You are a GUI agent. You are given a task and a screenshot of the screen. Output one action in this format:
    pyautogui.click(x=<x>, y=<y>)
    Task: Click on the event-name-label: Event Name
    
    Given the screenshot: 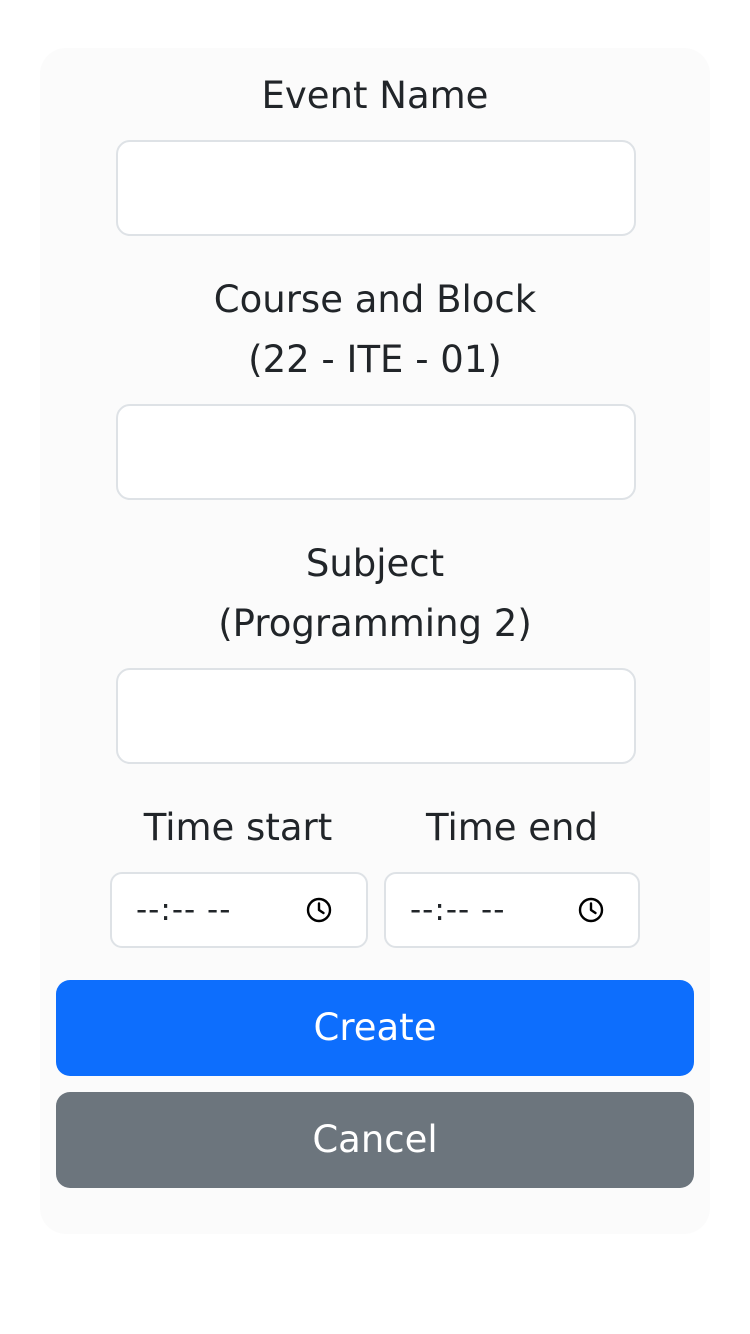 What is the action you would take?
    pyautogui.click(x=375, y=95)
    